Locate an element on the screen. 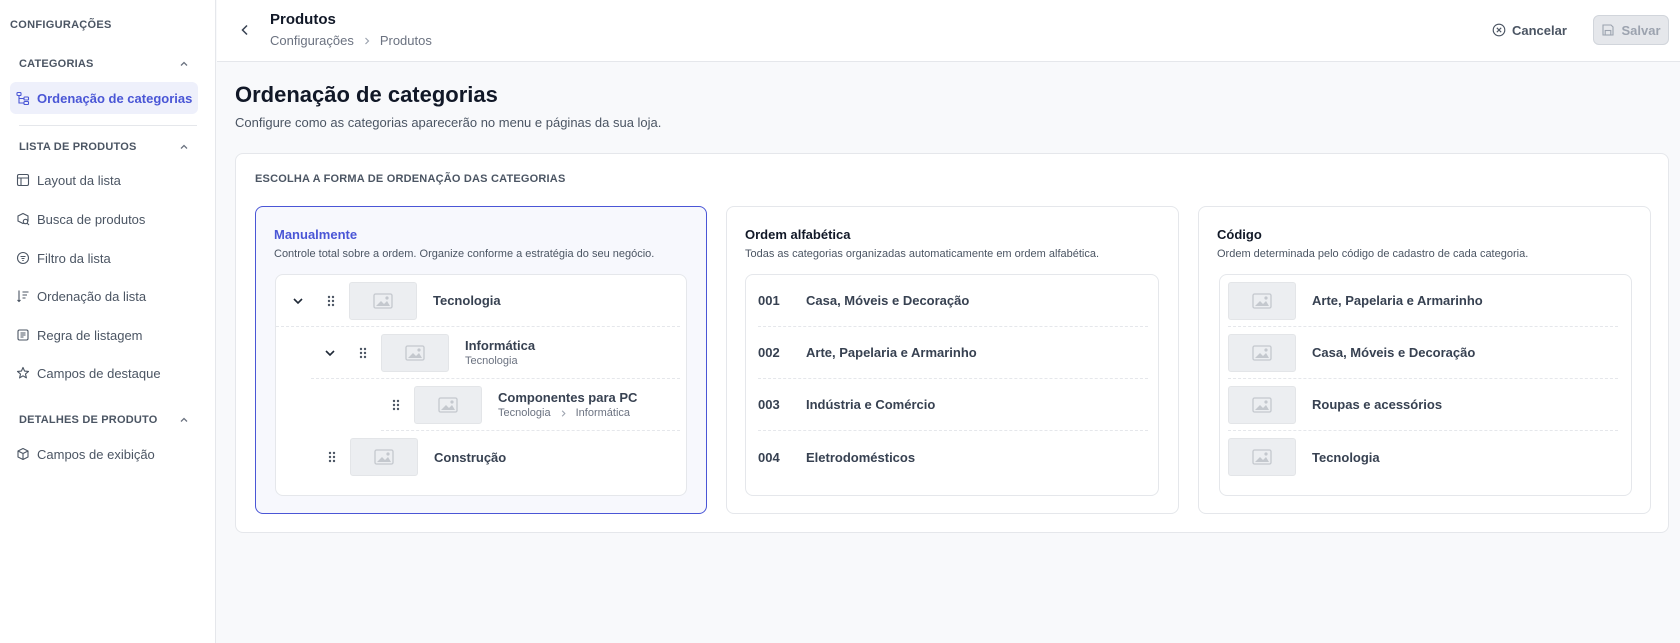  sidebar-item-regra-listagem: Regra de listagem is located at coordinates (104, 335).